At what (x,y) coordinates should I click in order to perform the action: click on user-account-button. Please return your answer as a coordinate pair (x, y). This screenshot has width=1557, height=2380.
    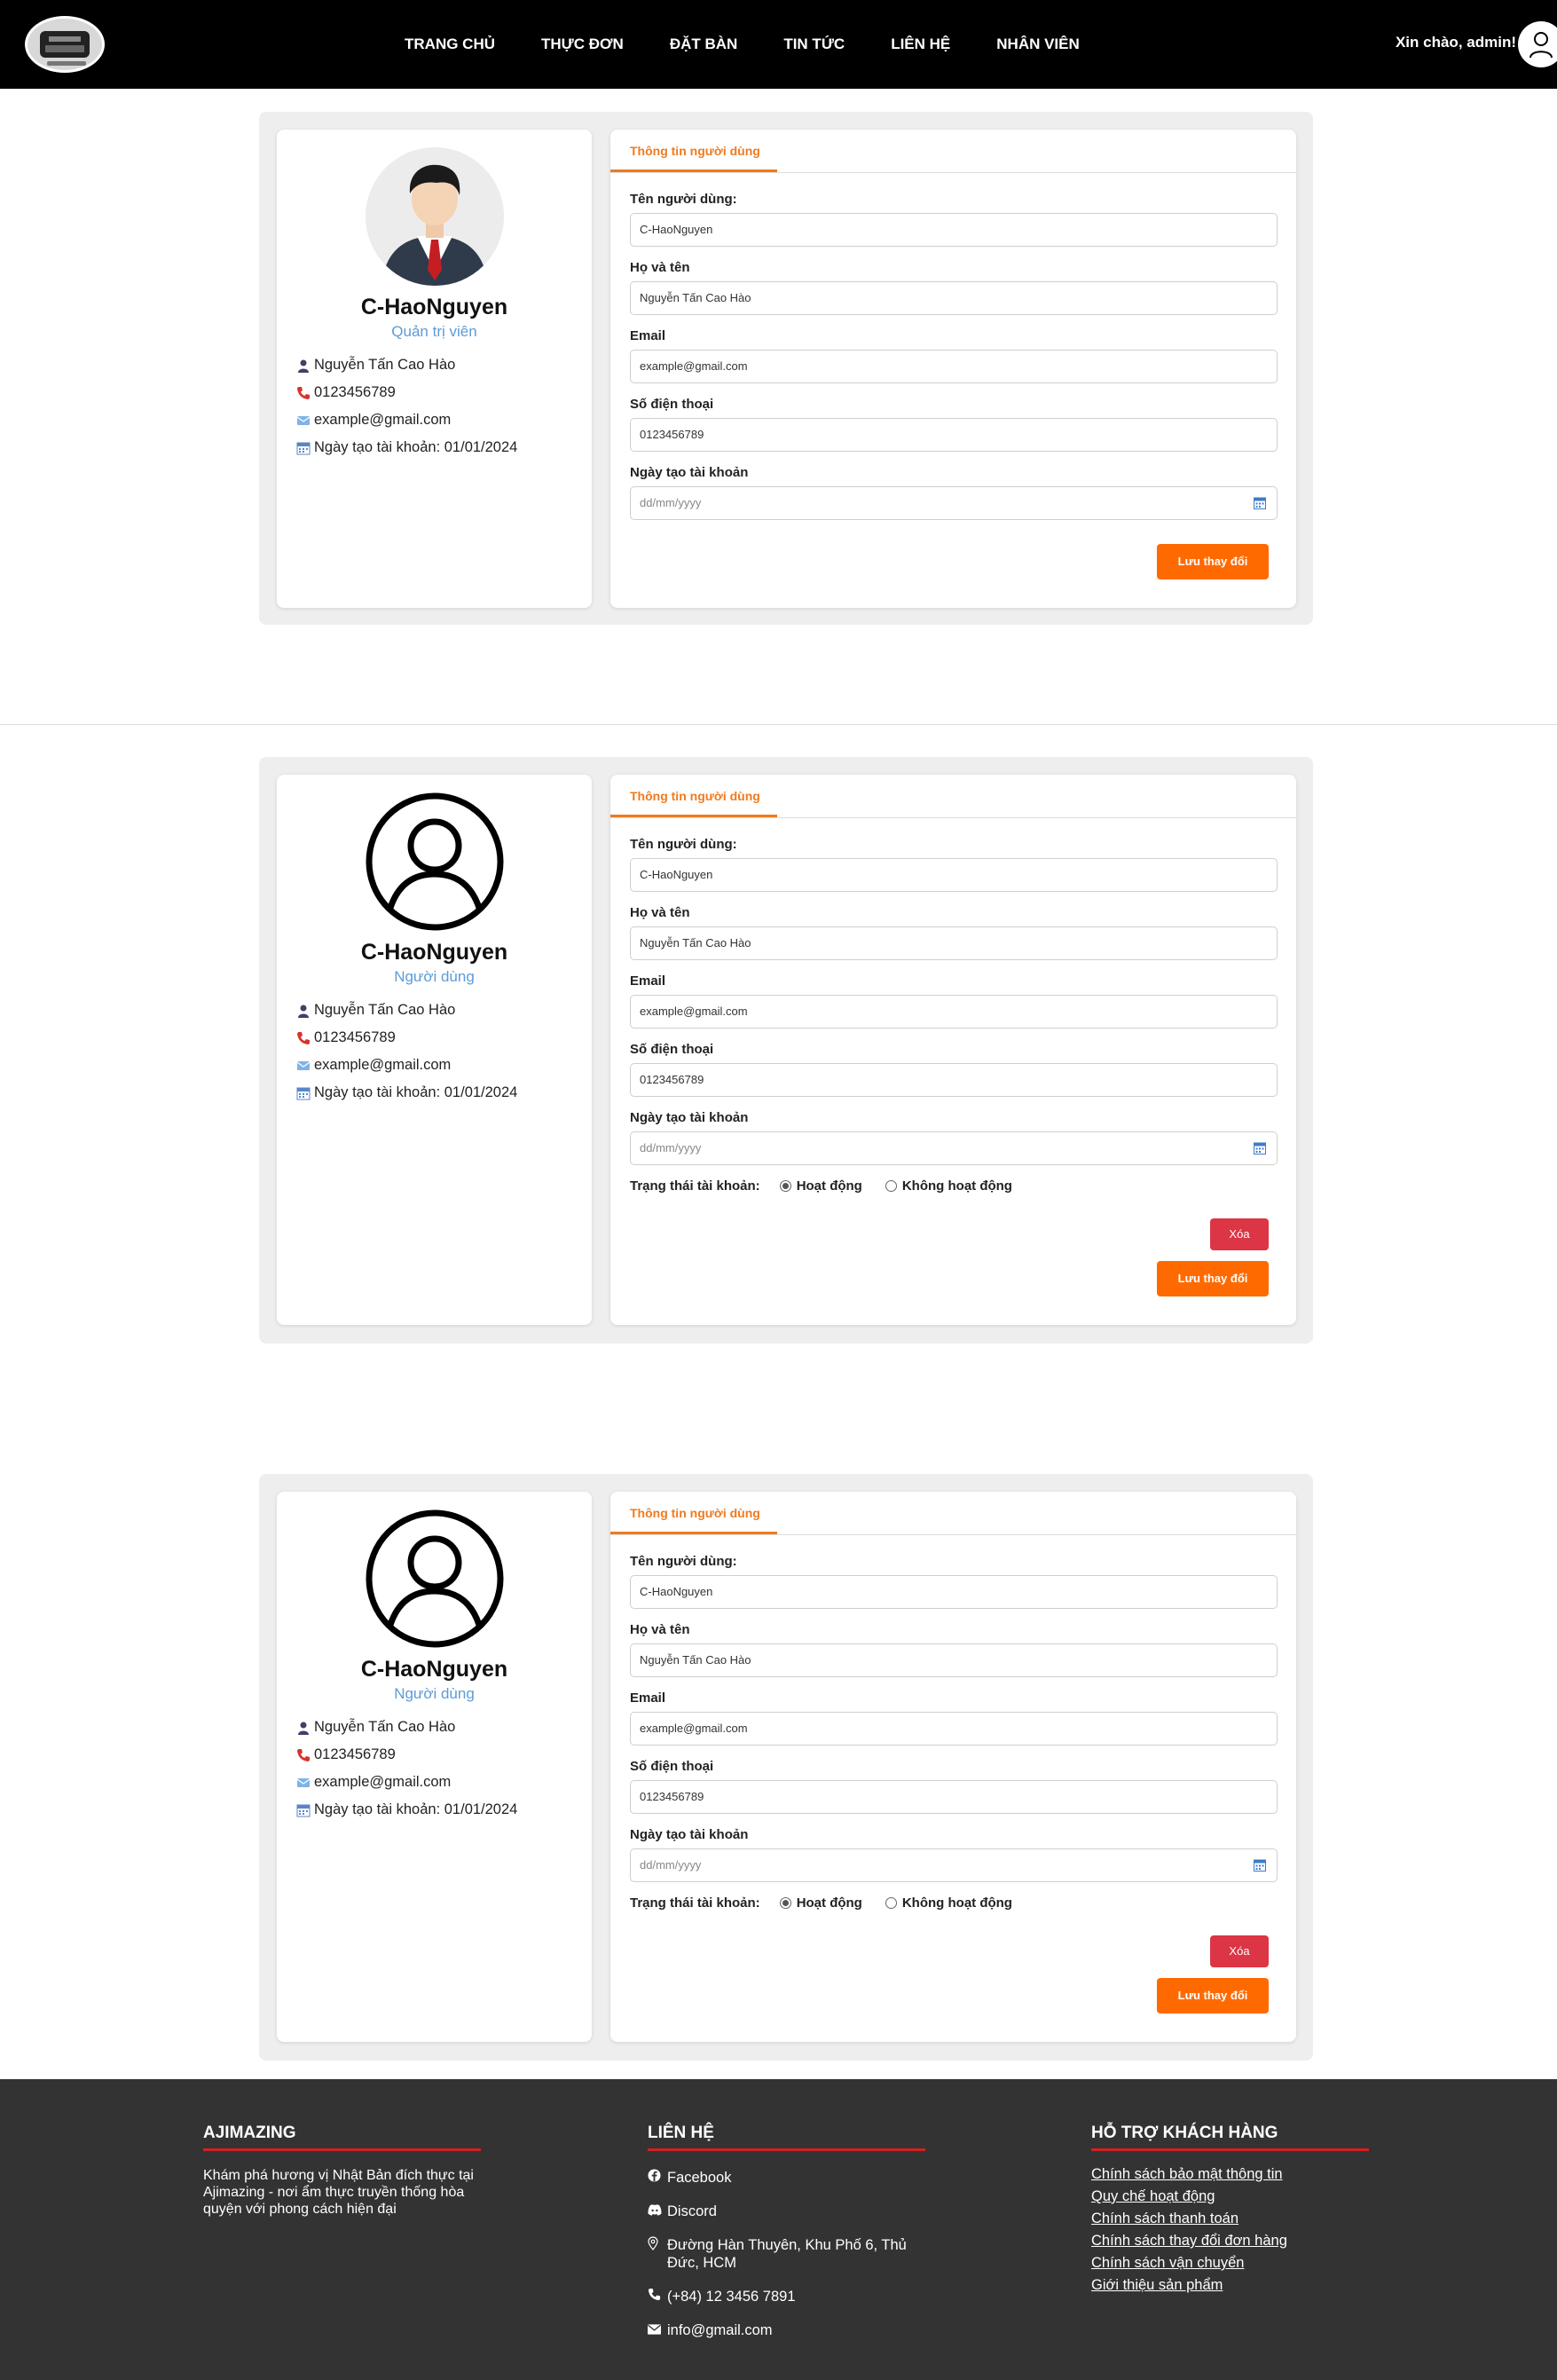
    Looking at the image, I should click on (1537, 44).